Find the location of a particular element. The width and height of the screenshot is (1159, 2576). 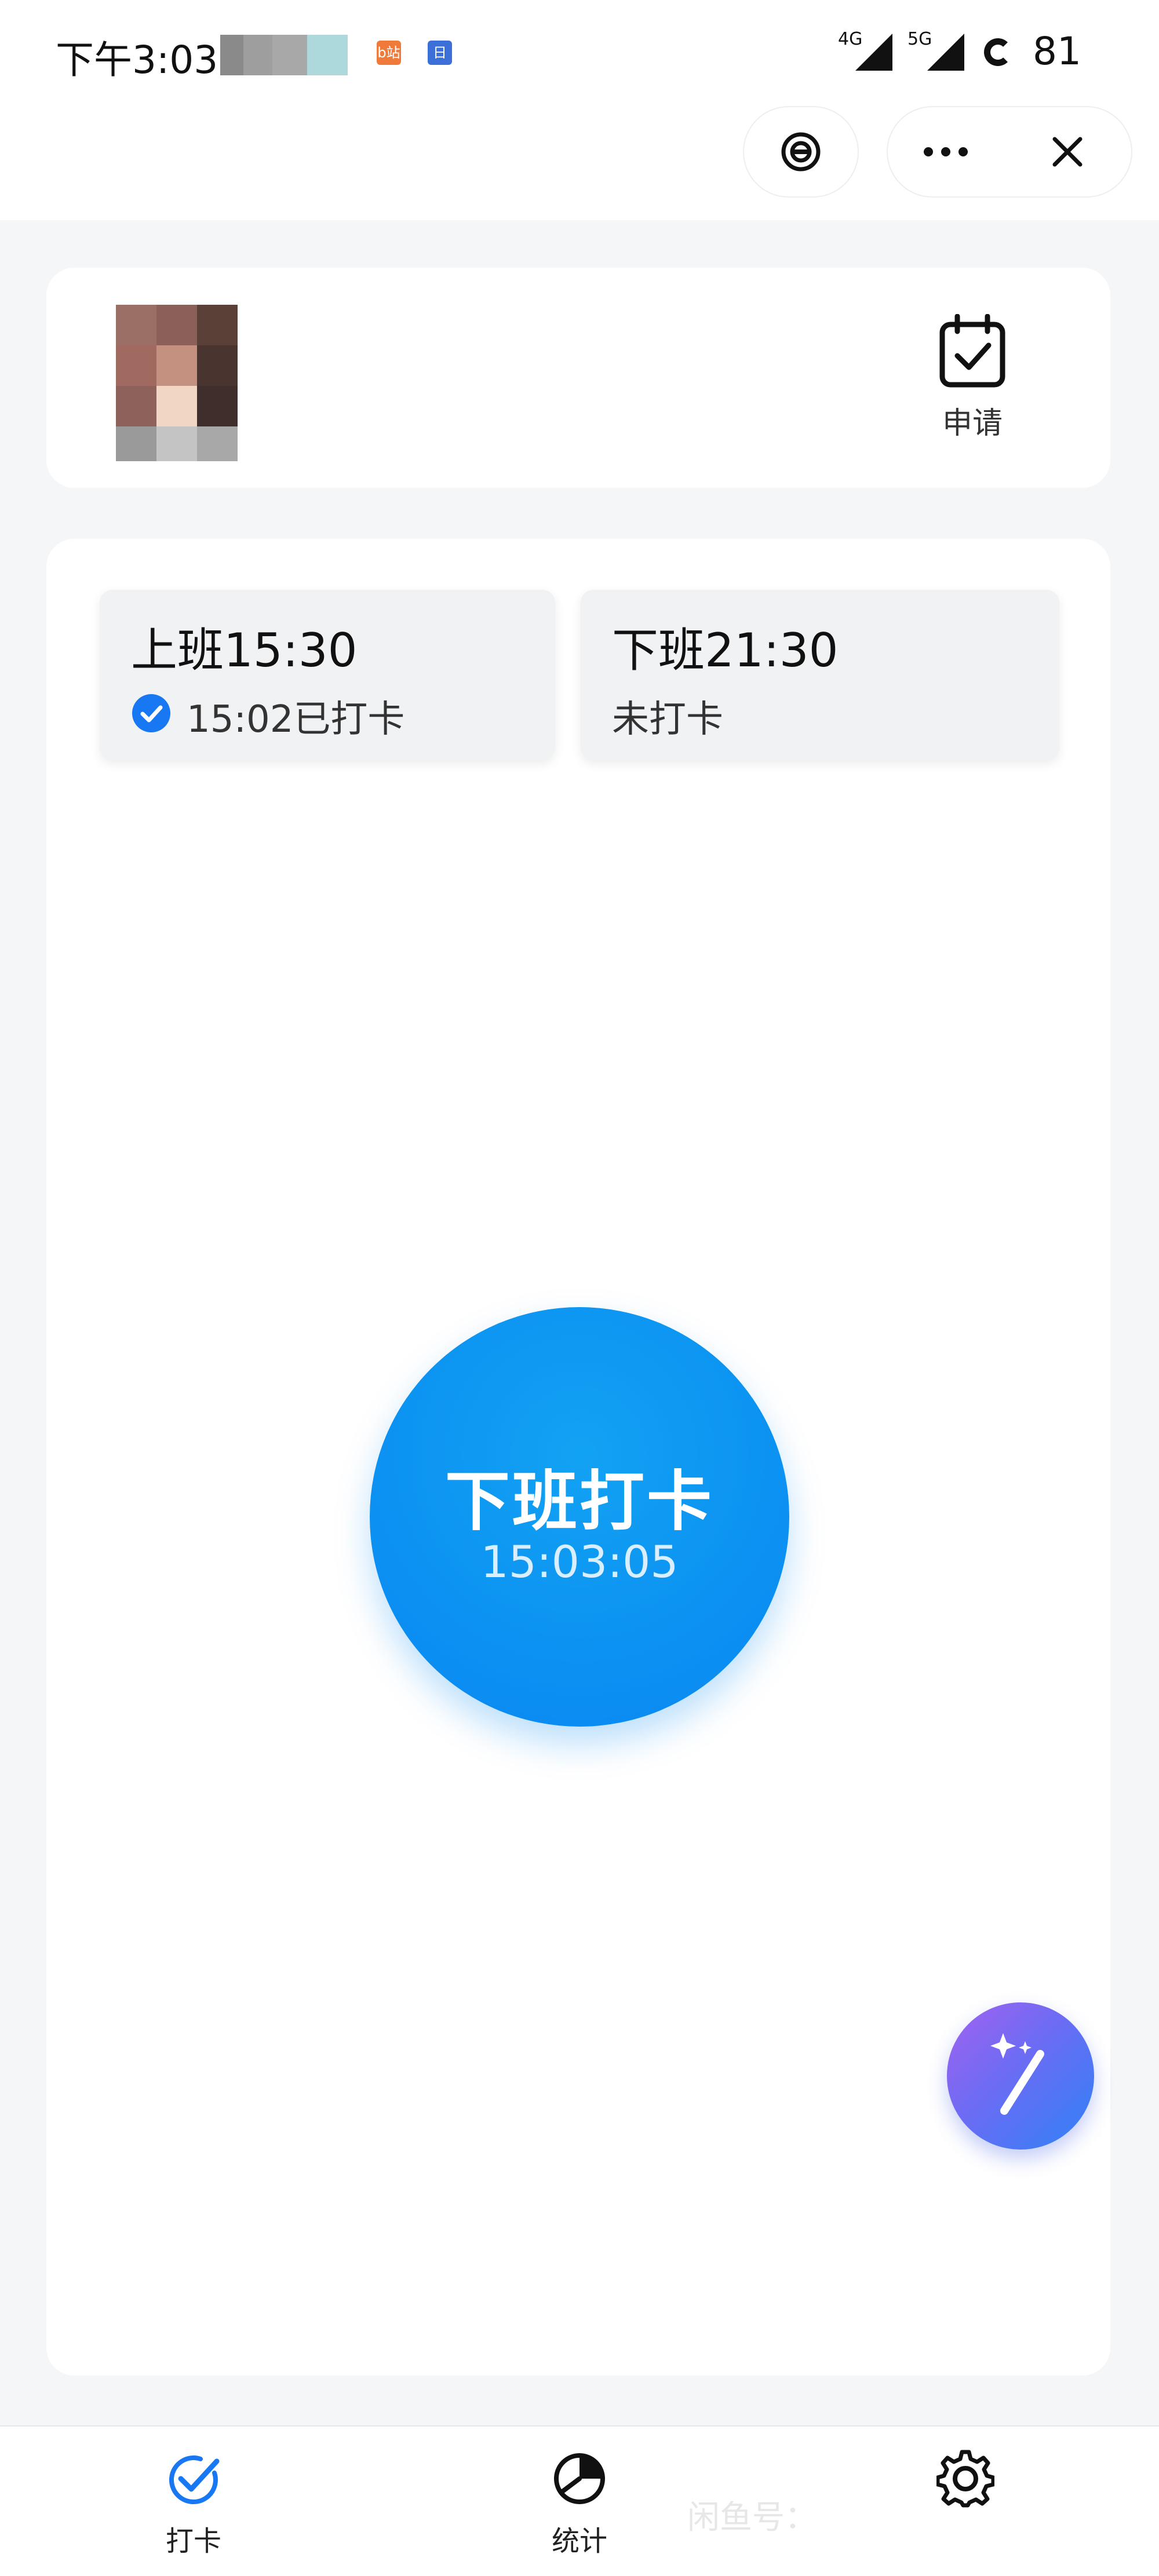

magic-wand-icon is located at coordinates (1017, 2074).